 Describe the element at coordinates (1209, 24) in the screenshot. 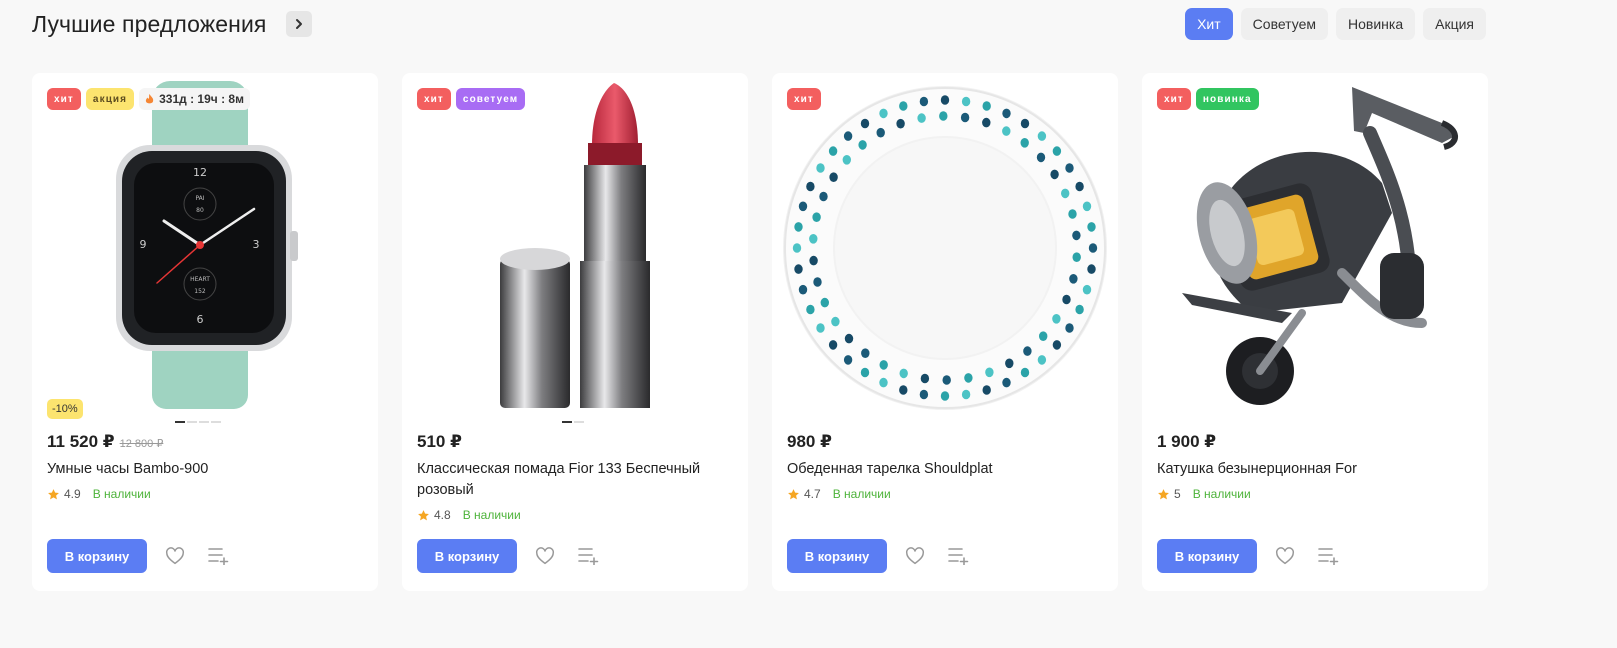

I see `filter-tab-hit: Хит` at that location.